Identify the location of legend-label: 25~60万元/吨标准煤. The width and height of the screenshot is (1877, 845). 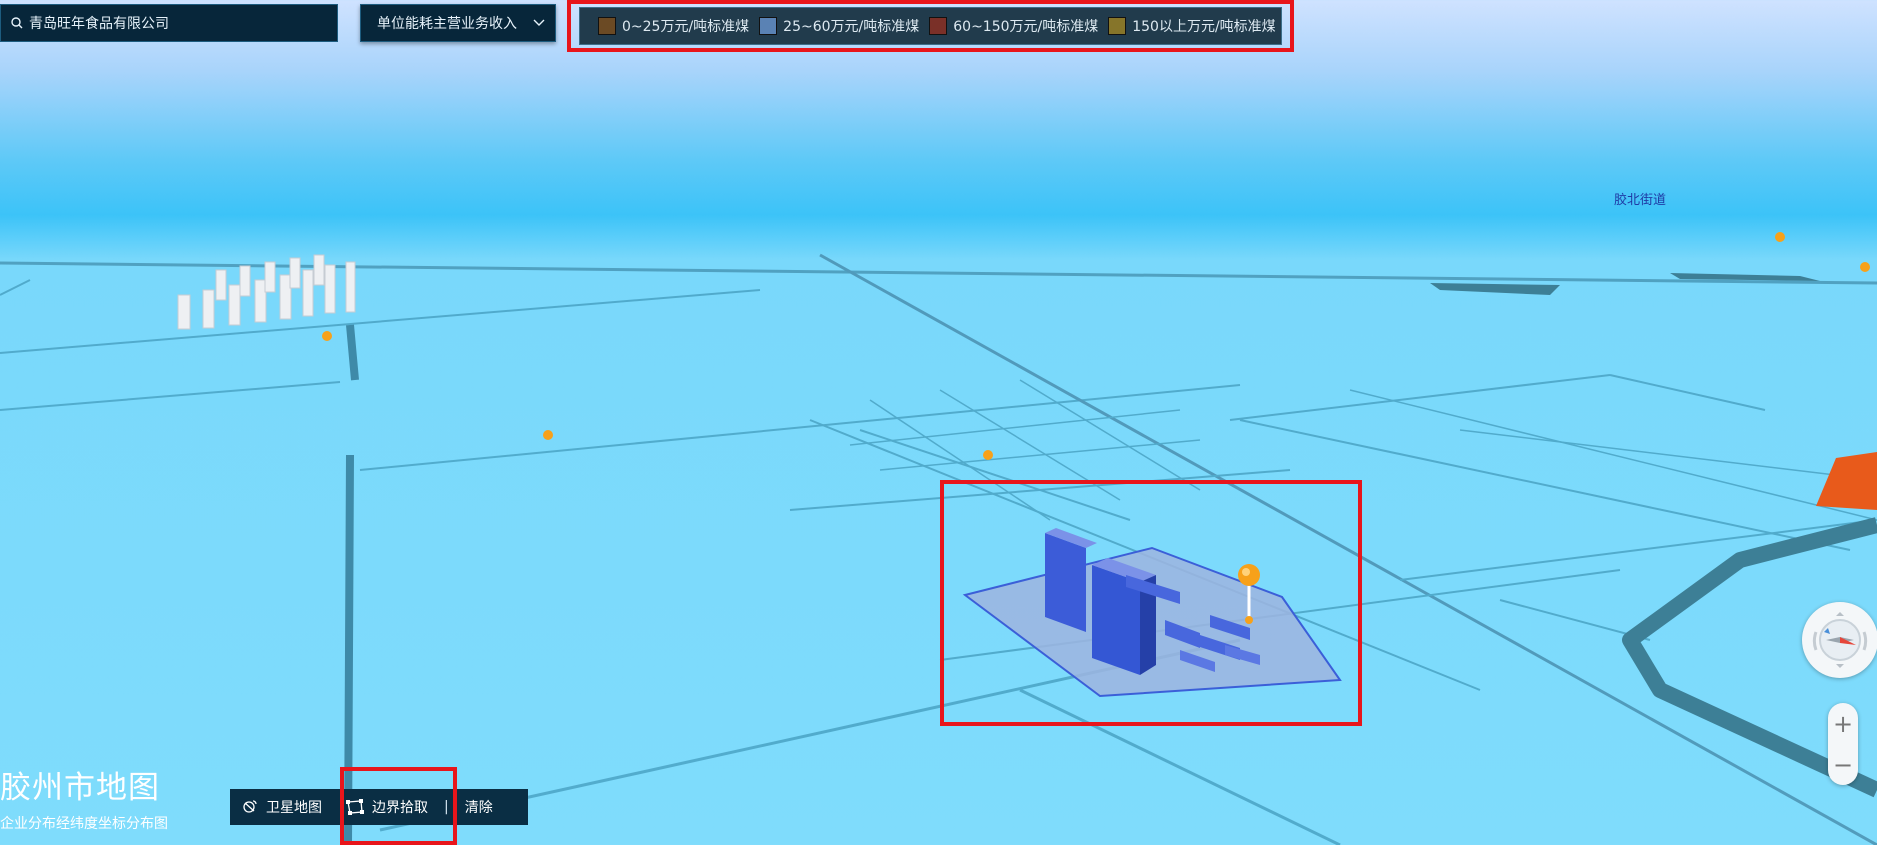
(851, 27).